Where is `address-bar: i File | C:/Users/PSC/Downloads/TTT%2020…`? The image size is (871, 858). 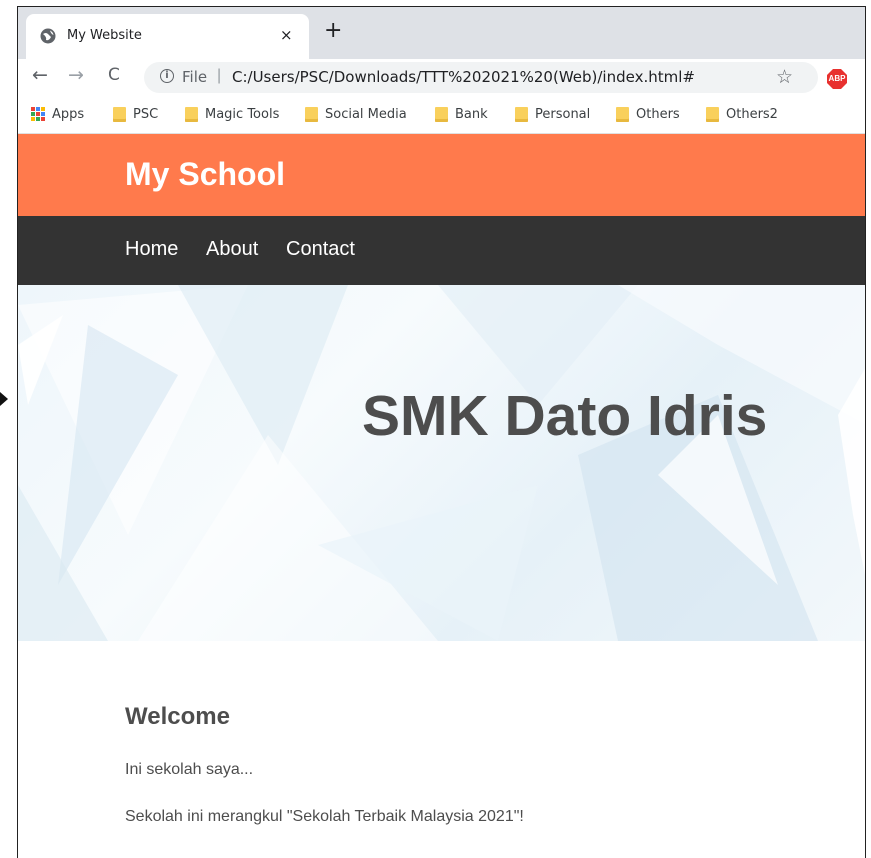 address-bar: i File | C:/Users/PSC/Downloads/TTT%2020… is located at coordinates (481, 77).